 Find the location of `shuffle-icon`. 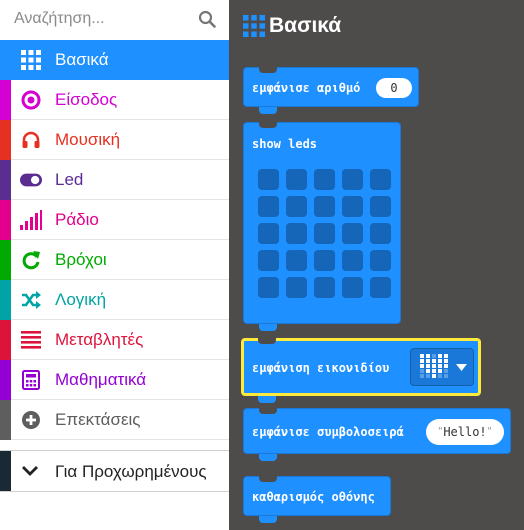

shuffle-icon is located at coordinates (31, 300).